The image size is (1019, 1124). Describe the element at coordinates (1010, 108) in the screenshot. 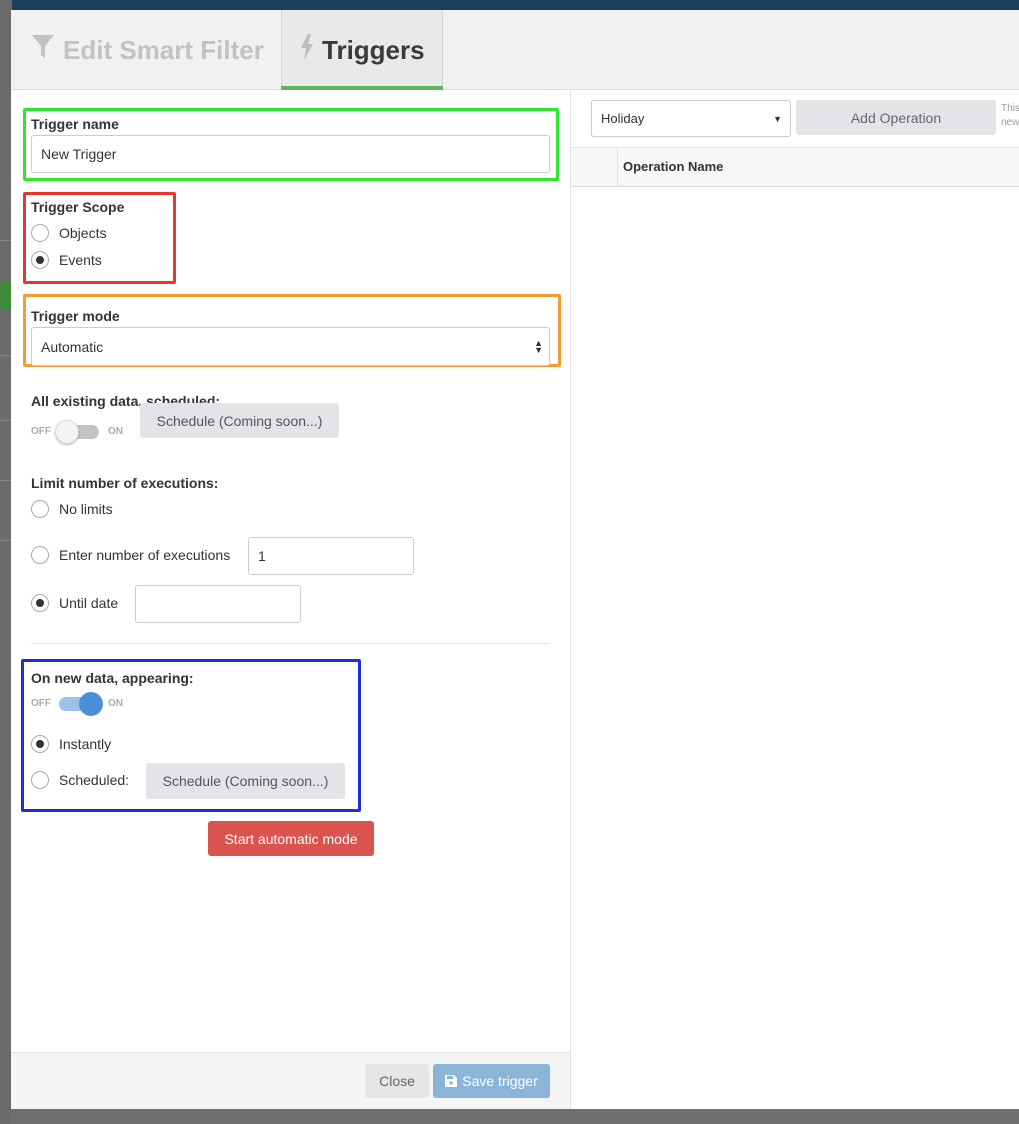

I see `hint-line-1: This` at that location.